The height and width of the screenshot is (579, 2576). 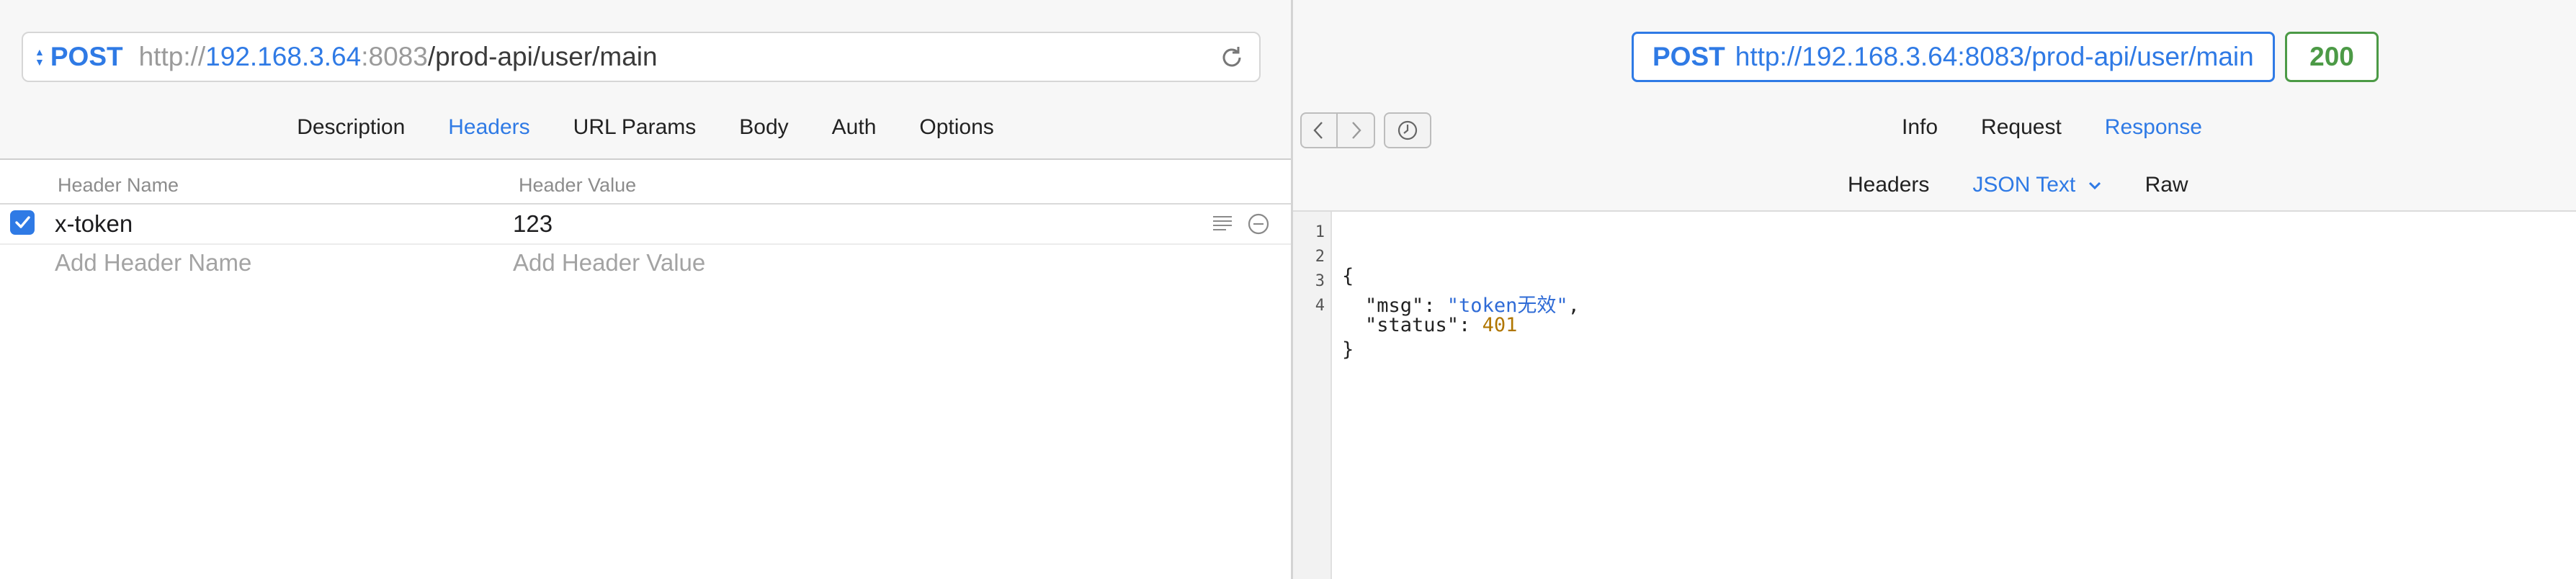 What do you see at coordinates (1328, 253) in the screenshot?
I see `code-line: 1 {` at bounding box center [1328, 253].